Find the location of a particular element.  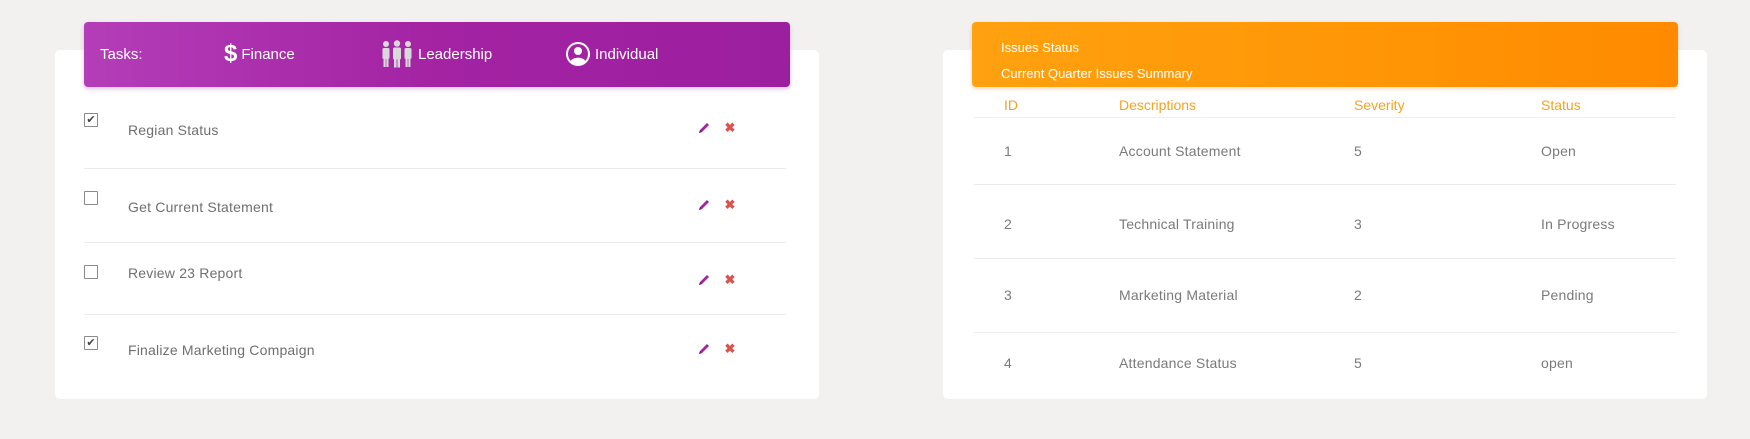

issue-severity: 2 is located at coordinates (1358, 295).